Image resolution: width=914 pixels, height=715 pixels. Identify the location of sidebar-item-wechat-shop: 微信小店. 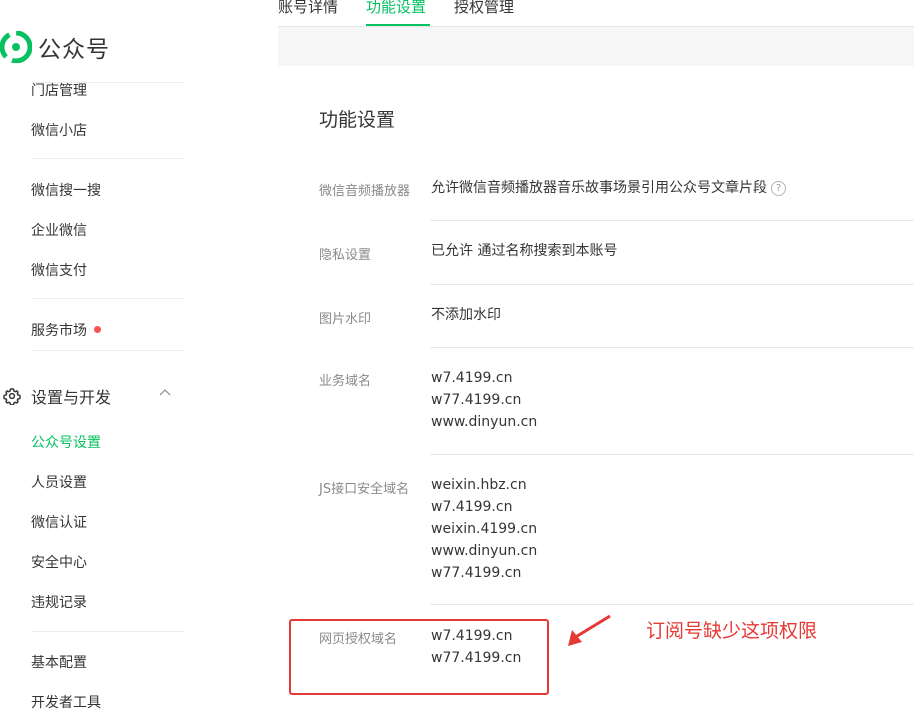
(59, 130).